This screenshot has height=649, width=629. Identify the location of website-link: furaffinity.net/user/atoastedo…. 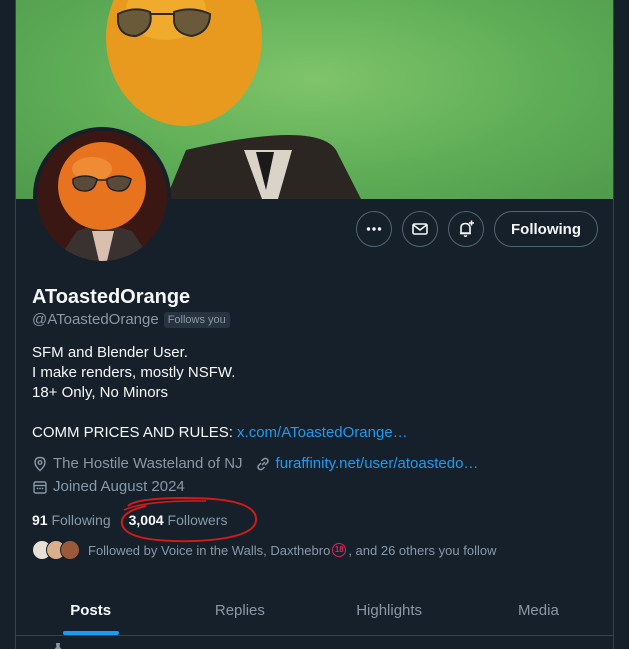
(377, 463).